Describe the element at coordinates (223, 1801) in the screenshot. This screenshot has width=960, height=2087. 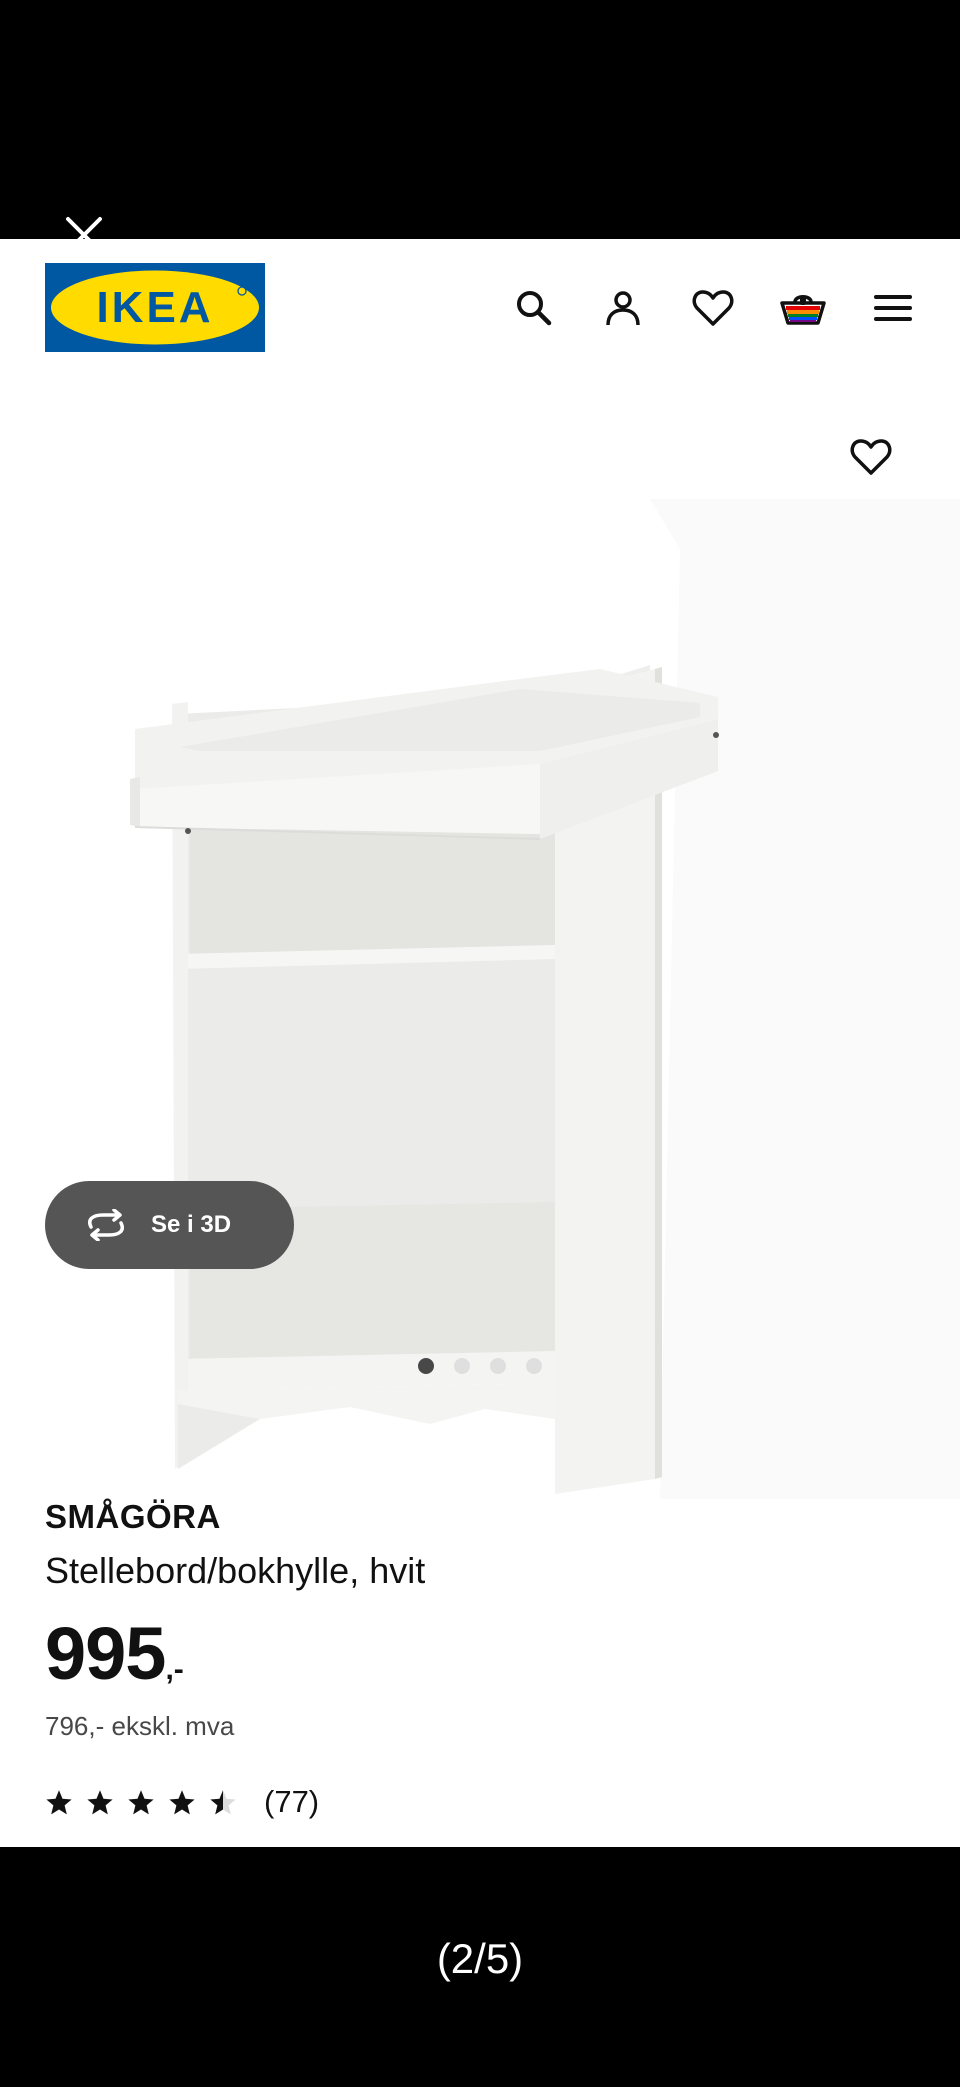
I see `half-star-icon` at that location.